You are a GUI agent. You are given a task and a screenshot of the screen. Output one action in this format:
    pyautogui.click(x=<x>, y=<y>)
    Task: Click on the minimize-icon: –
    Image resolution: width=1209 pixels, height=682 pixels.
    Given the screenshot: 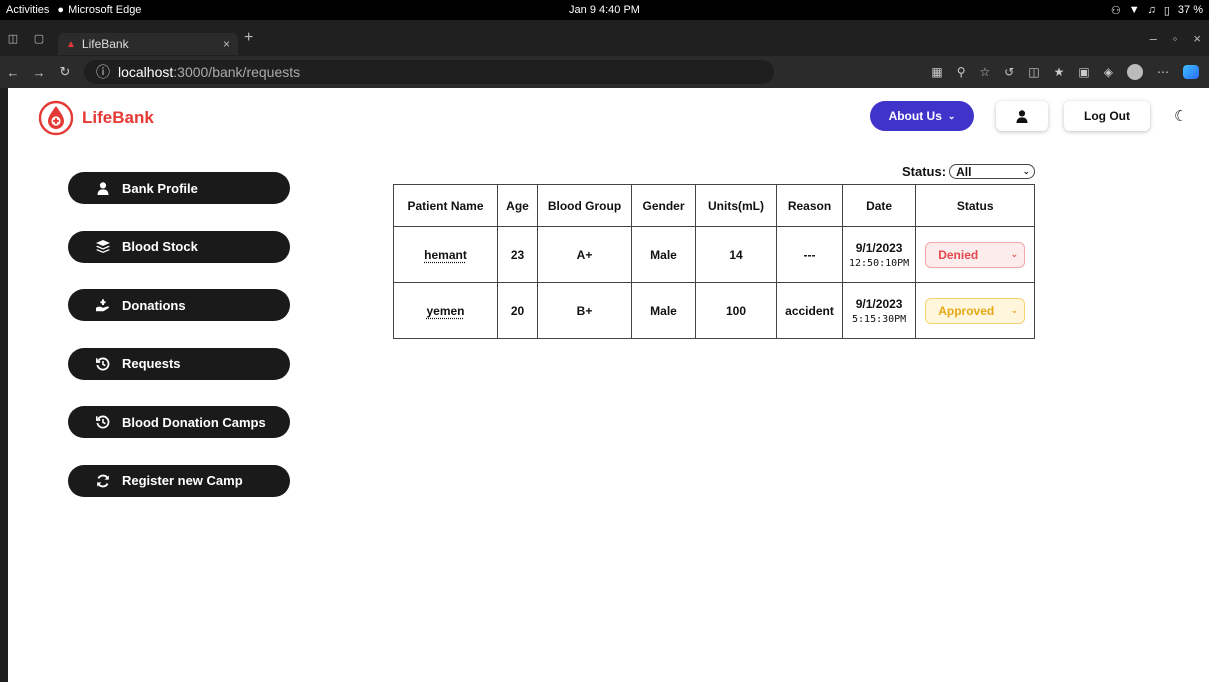 What is the action you would take?
    pyautogui.click(x=1153, y=38)
    